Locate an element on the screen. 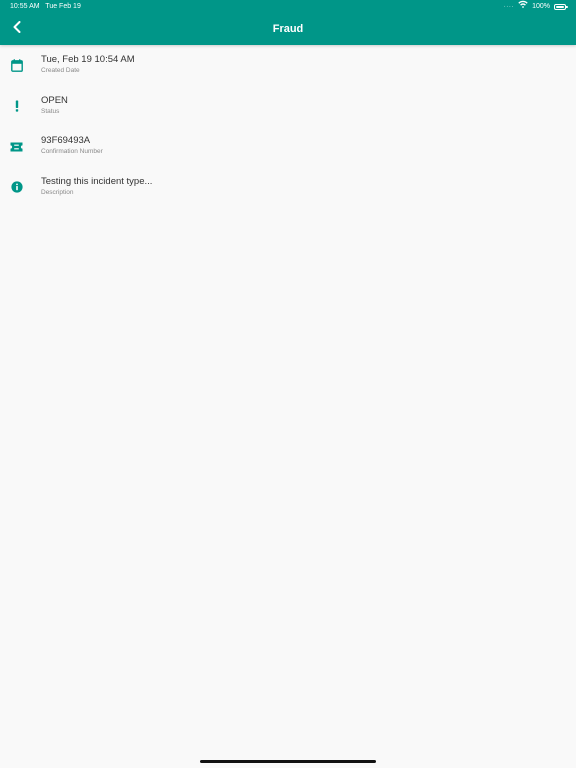 The height and width of the screenshot is (768, 576). confirmation-number-label: Confirmation Number is located at coordinates (72, 151).